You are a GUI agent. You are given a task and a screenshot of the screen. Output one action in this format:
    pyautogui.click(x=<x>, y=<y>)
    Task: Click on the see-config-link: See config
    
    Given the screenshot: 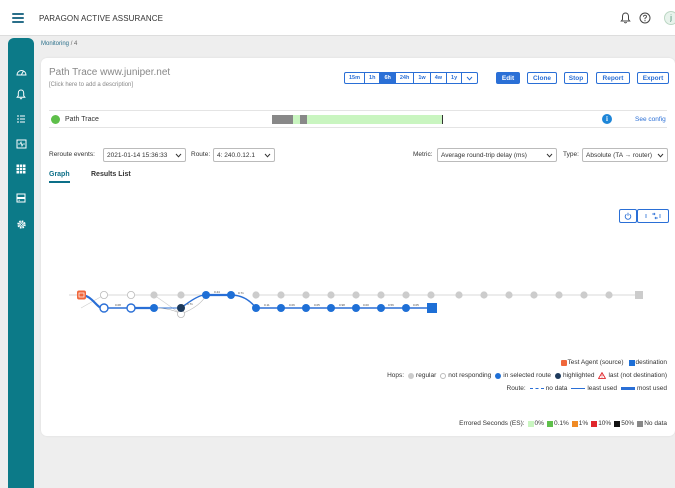 What is the action you would take?
    pyautogui.click(x=650, y=119)
    